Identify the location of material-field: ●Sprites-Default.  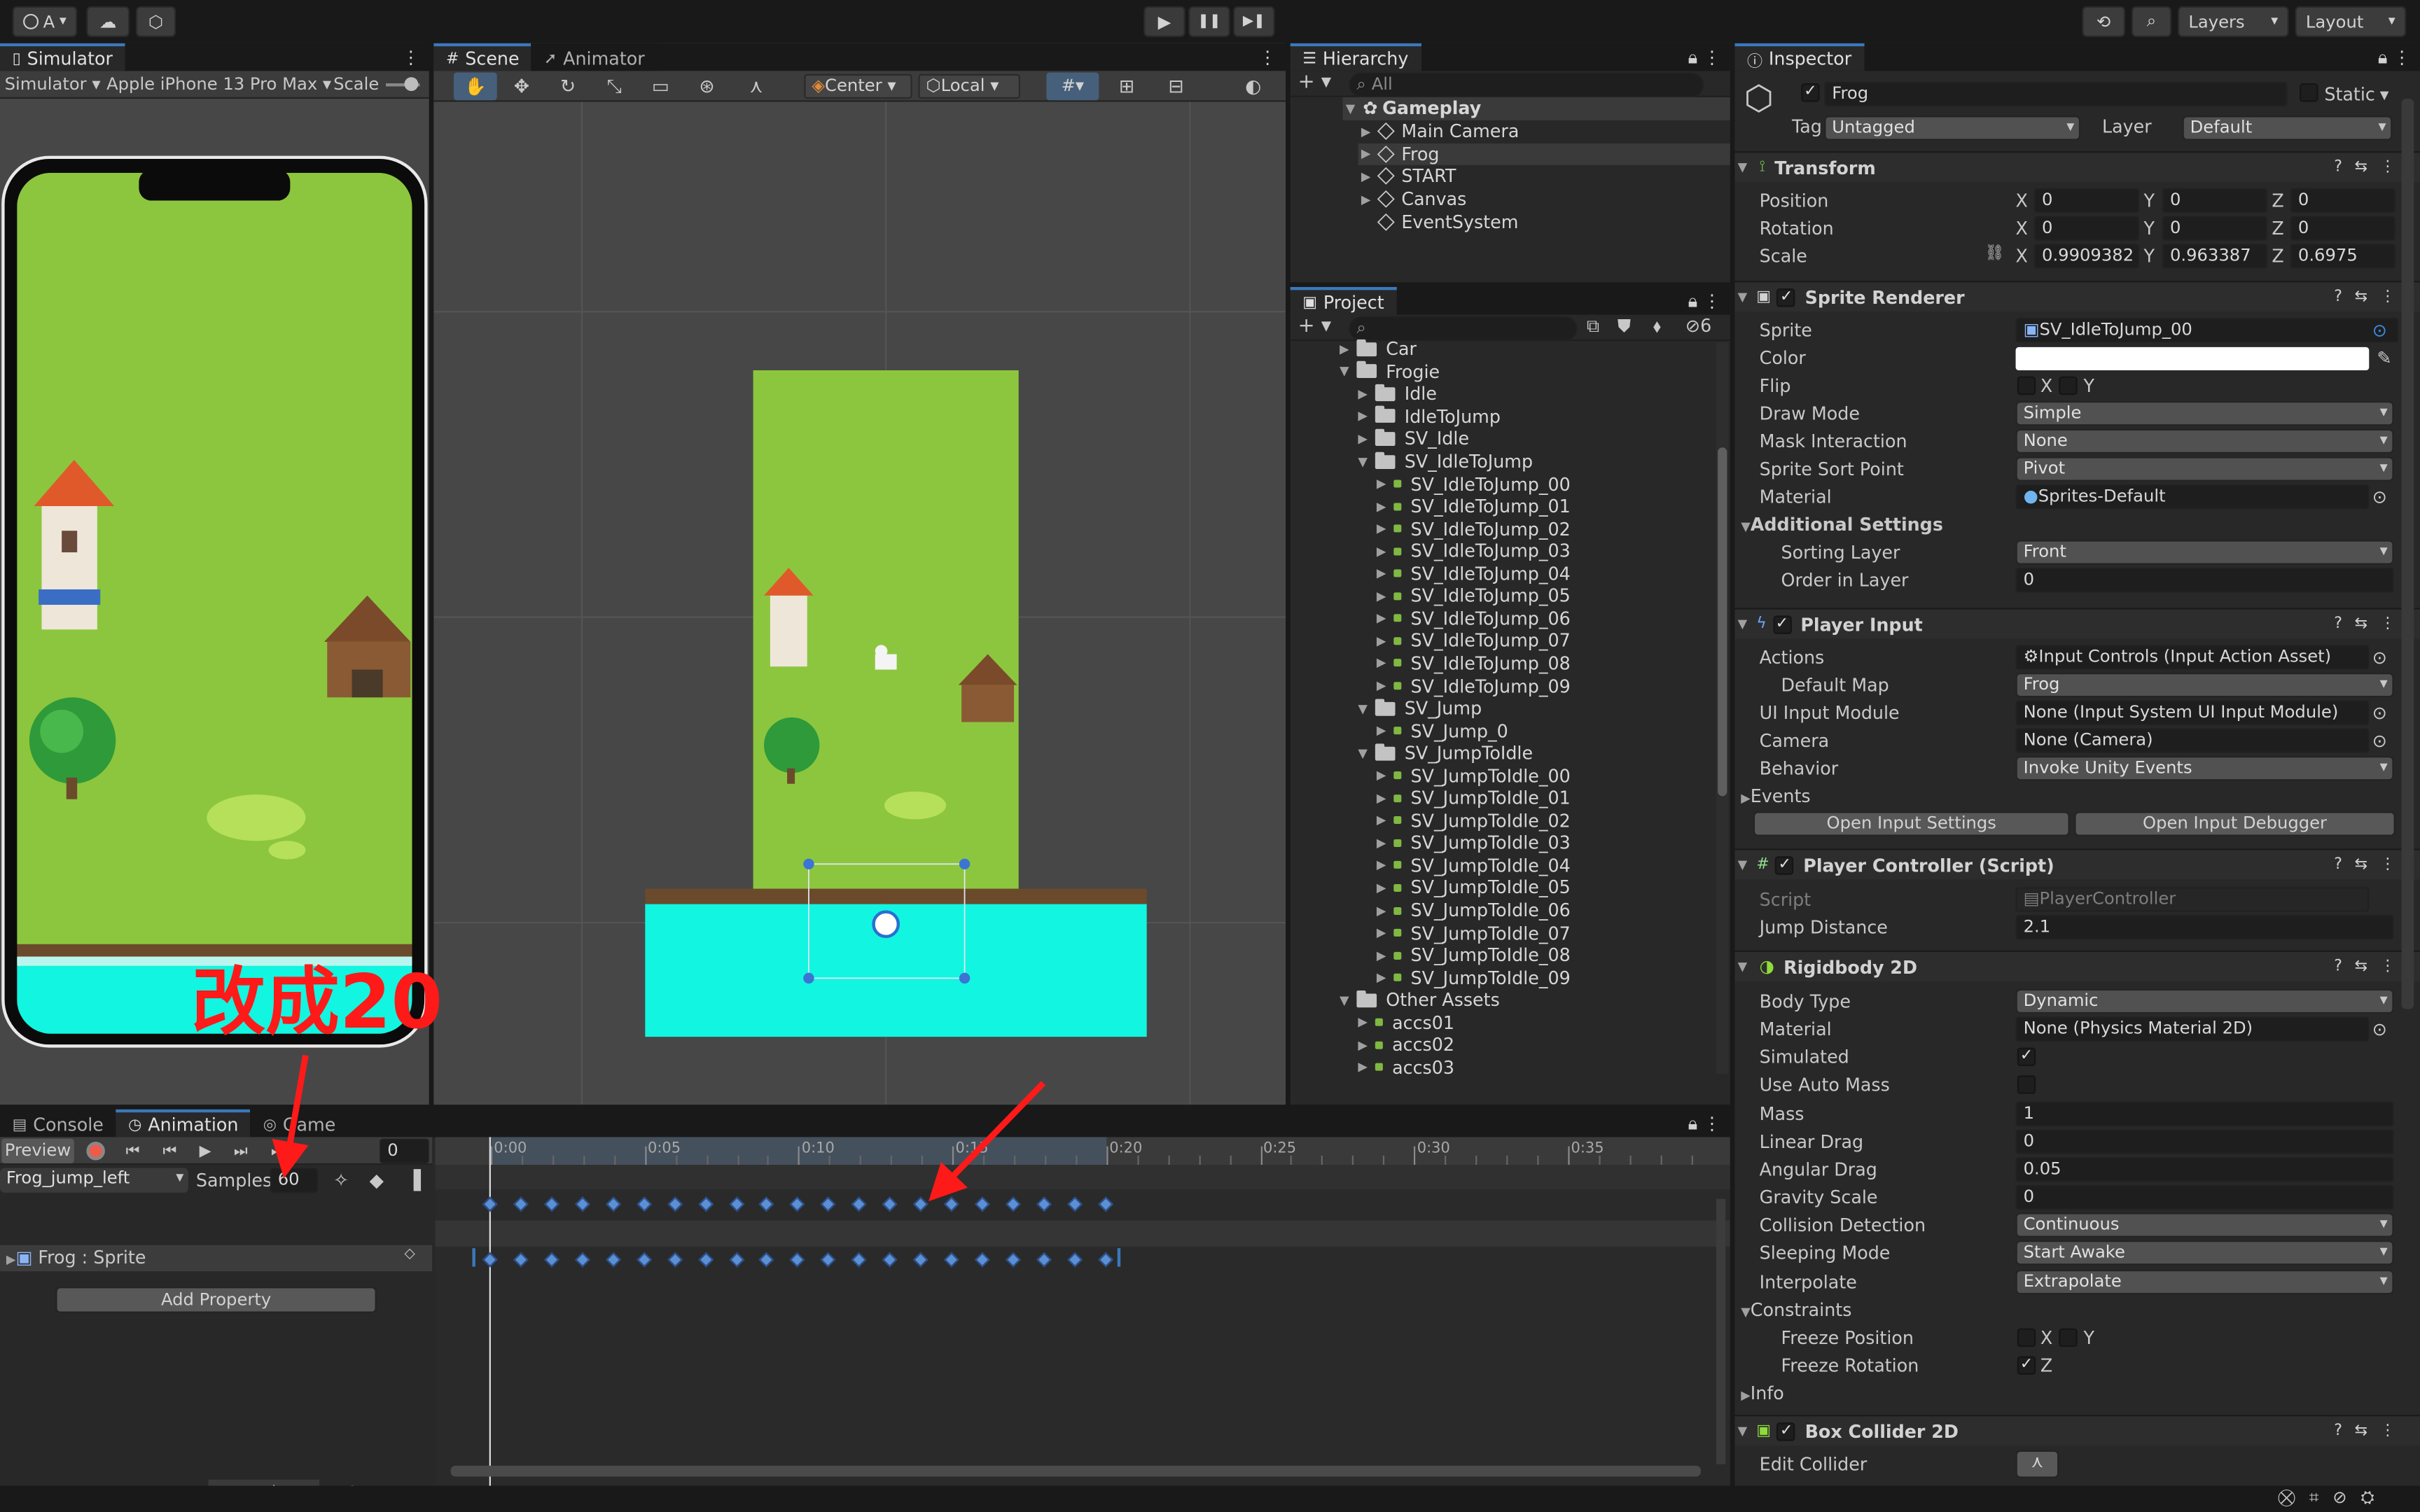
(2192, 497).